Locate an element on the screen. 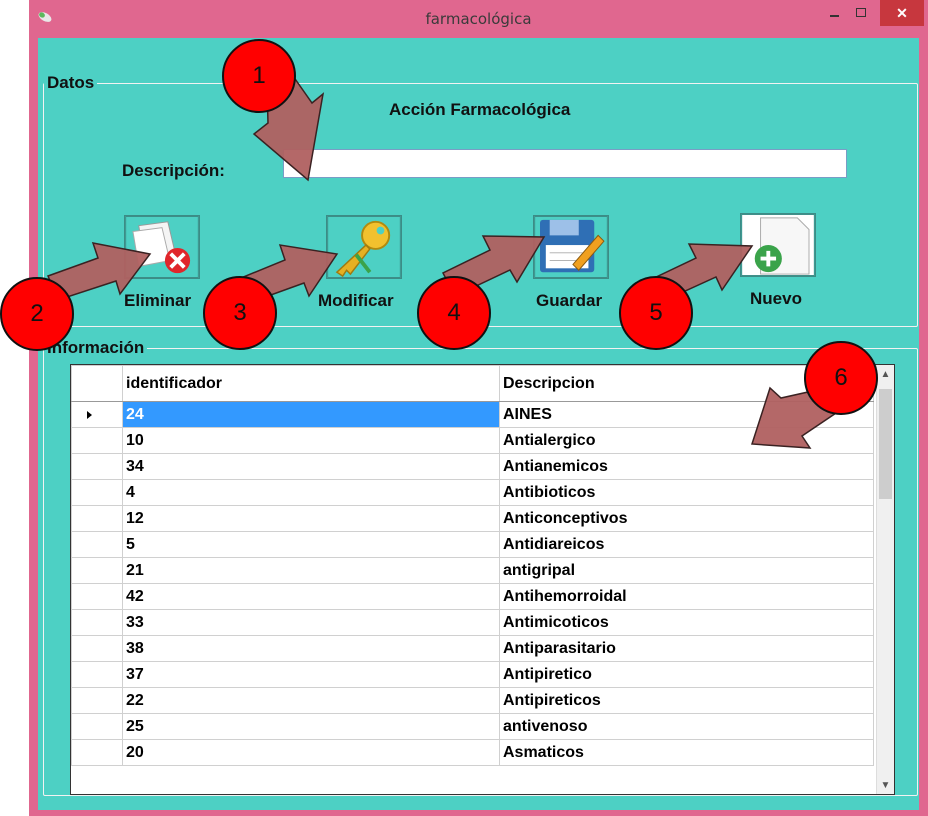  current-row-pointer-icon is located at coordinates (89, 414).